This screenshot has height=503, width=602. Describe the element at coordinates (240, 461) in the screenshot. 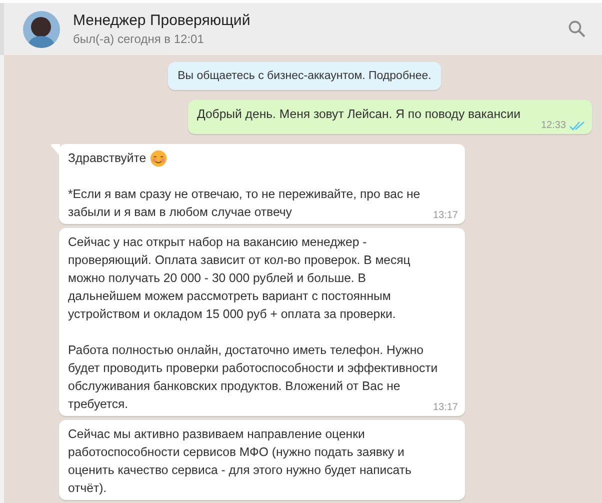

I see `message-text: Сейчас мы активно развиваем направление оценки работоспособности сервисов МФО (нужно подать заявку и оценить качество сервиса - для этого нужно будет написать отчёт).` at that location.